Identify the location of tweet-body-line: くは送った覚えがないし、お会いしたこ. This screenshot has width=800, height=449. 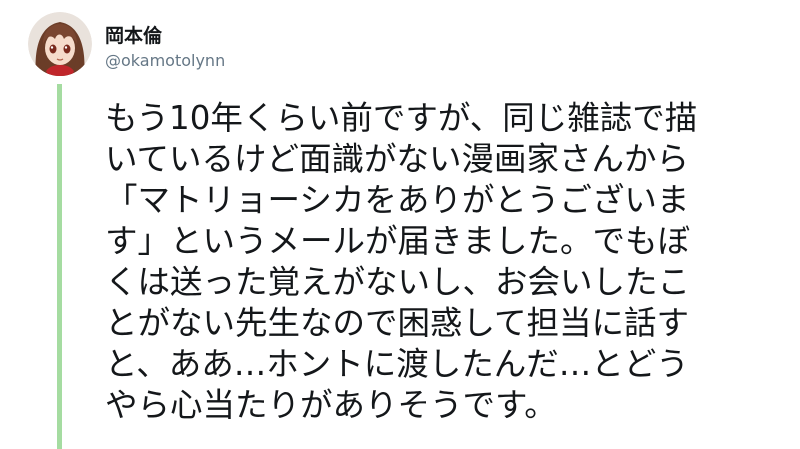
(398, 282).